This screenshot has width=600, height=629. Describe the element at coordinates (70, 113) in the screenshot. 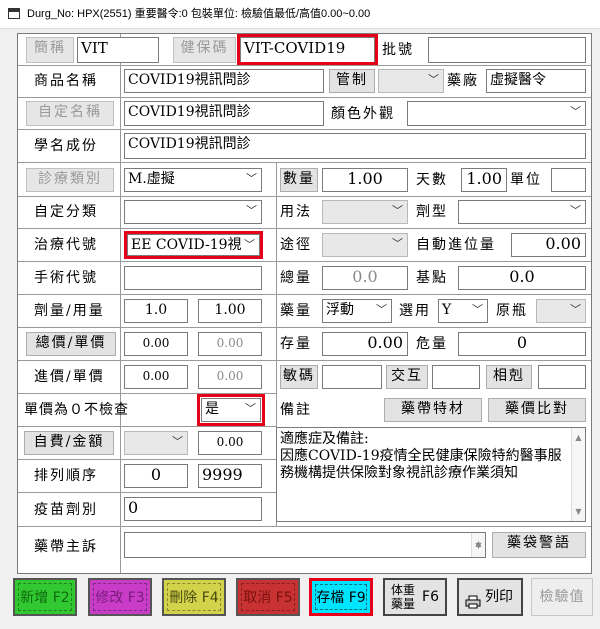

I see `custom-name-button: 自定名稱` at that location.